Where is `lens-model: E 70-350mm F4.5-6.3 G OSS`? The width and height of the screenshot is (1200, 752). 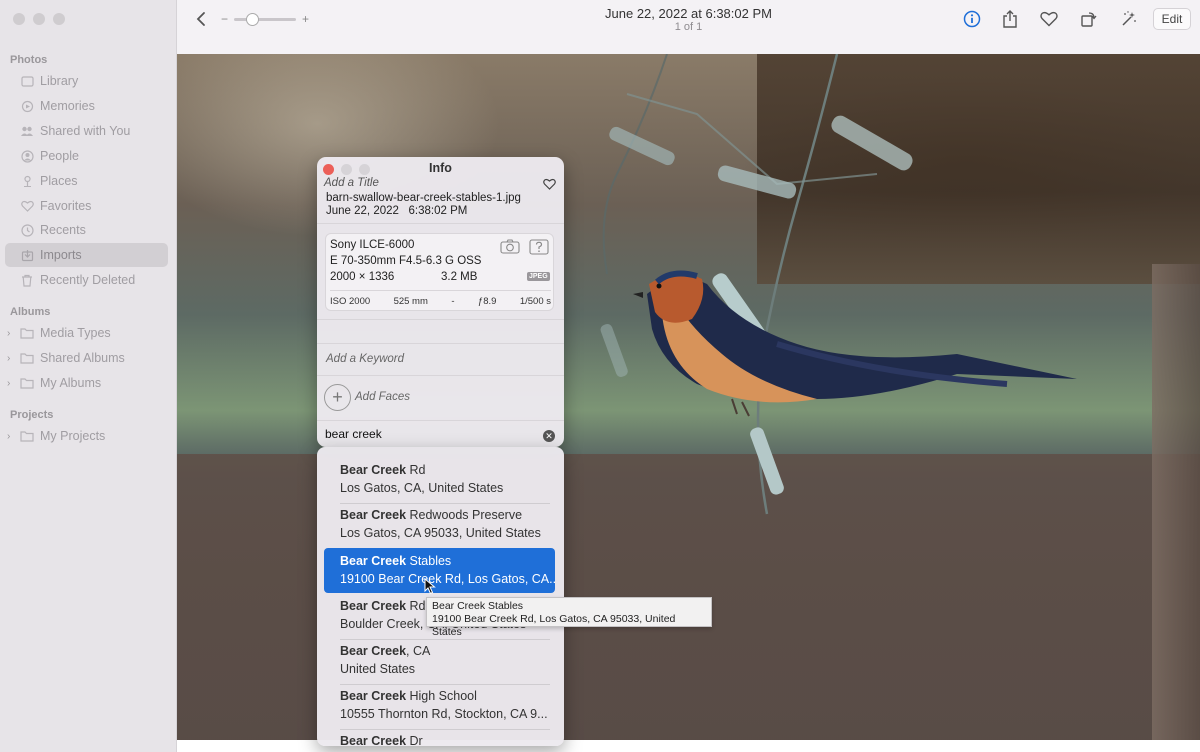 lens-model: E 70-350mm F4.5-6.3 G OSS is located at coordinates (406, 261).